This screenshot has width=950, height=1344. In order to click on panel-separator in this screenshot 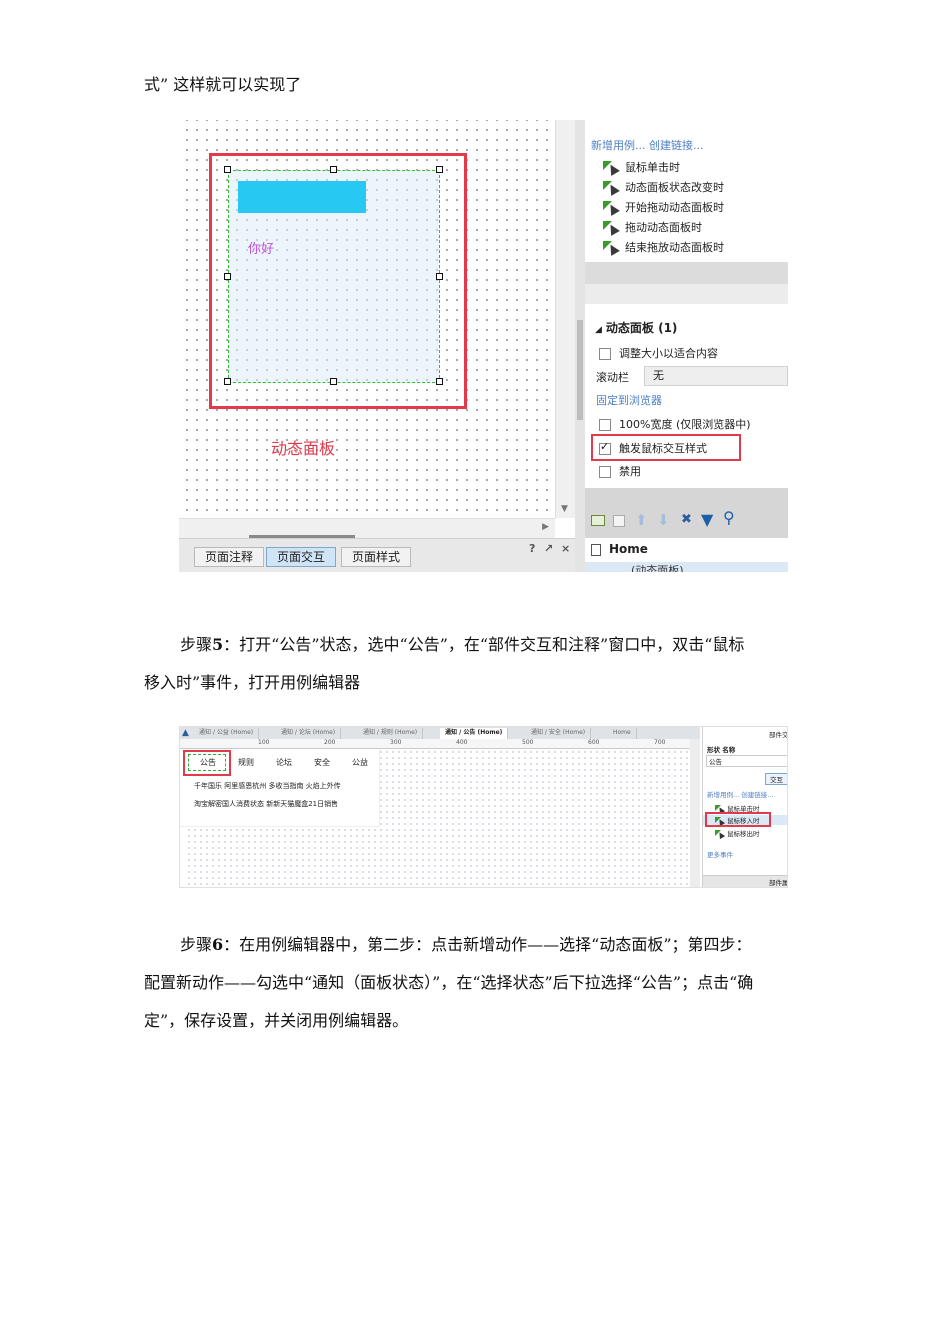, I will do `click(686, 273)`.